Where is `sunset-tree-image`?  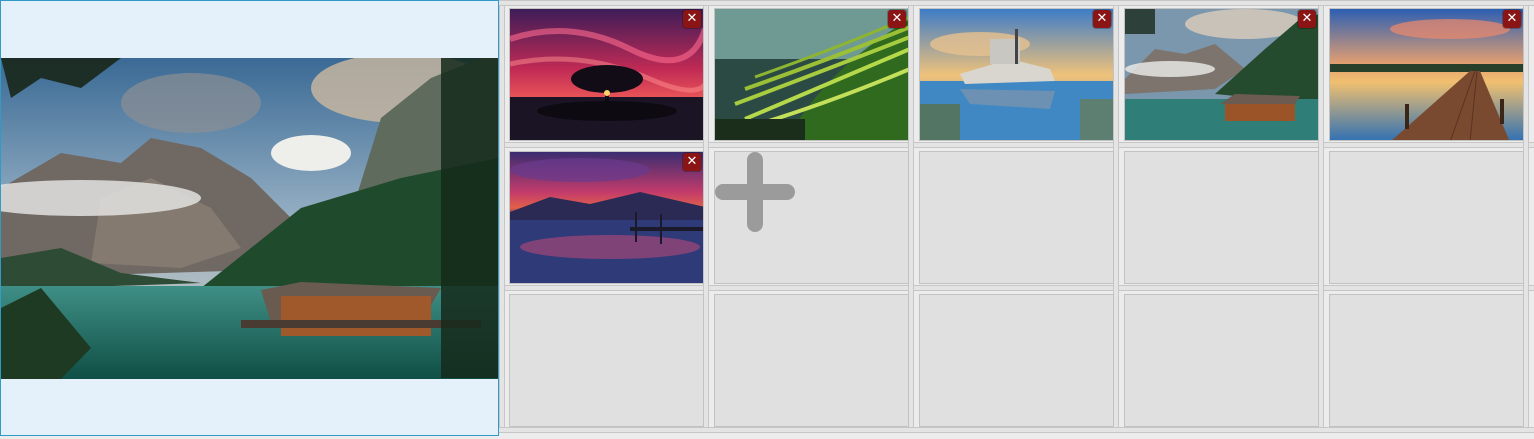 sunset-tree-image is located at coordinates (606, 74).